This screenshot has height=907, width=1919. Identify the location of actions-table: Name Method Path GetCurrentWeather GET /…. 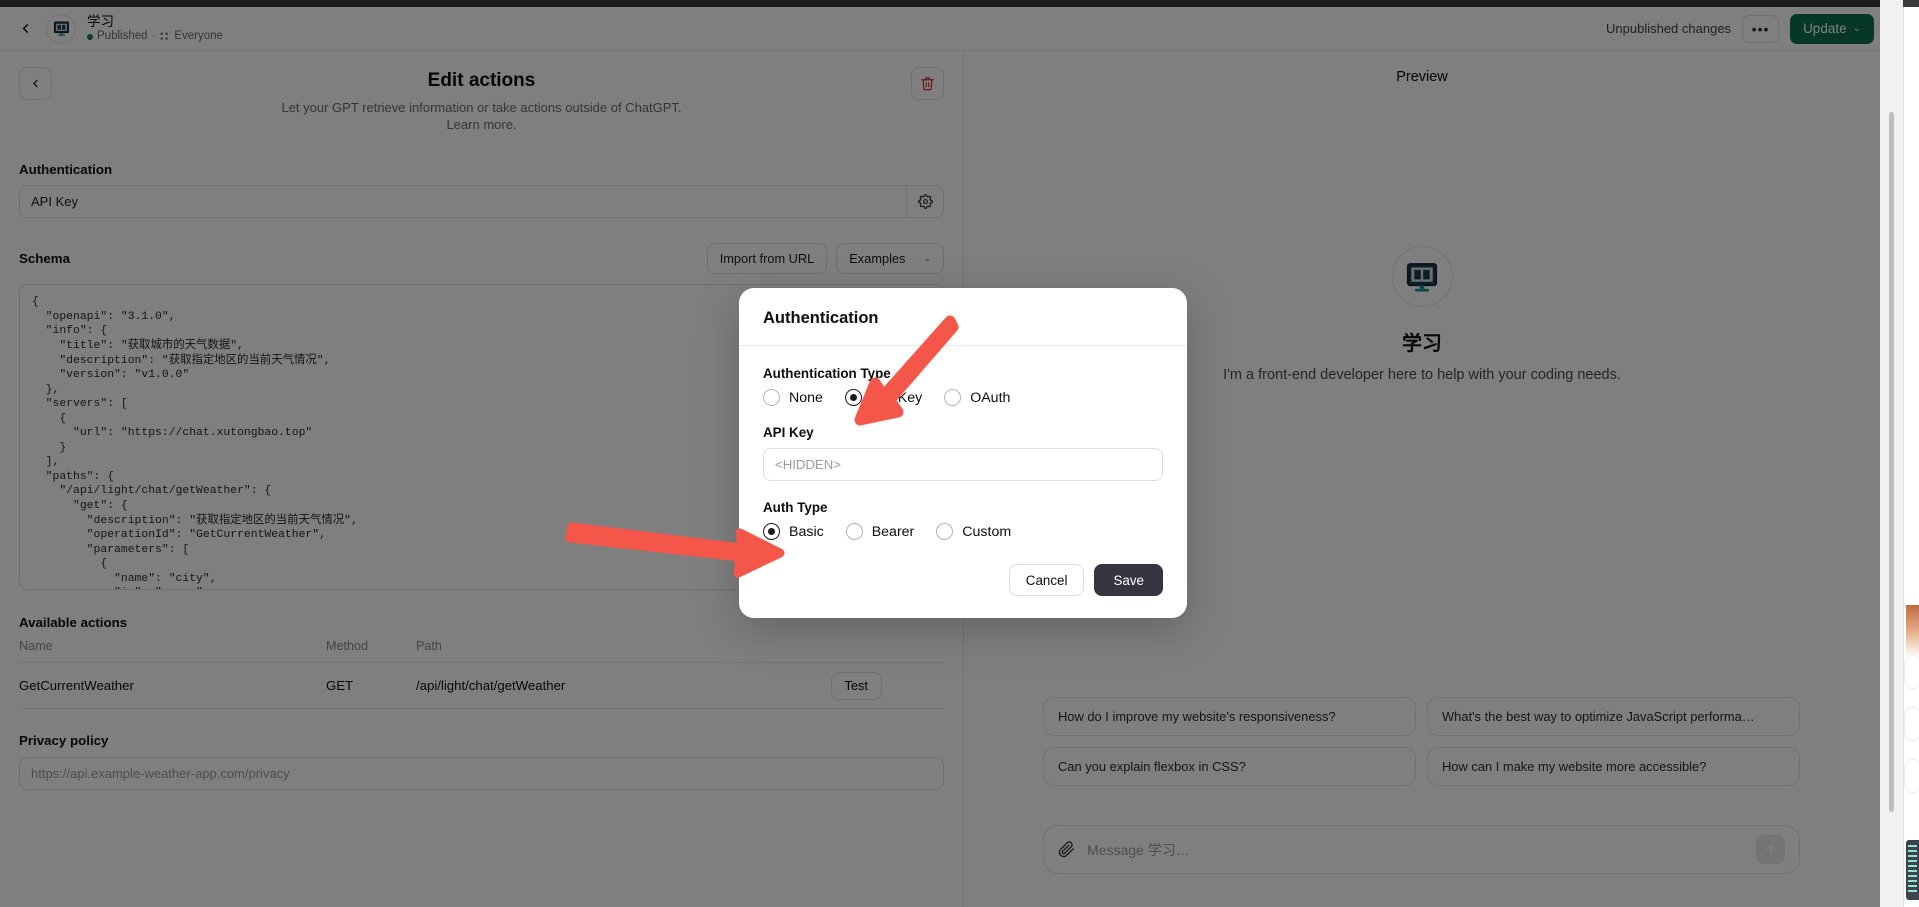
(481, 674).